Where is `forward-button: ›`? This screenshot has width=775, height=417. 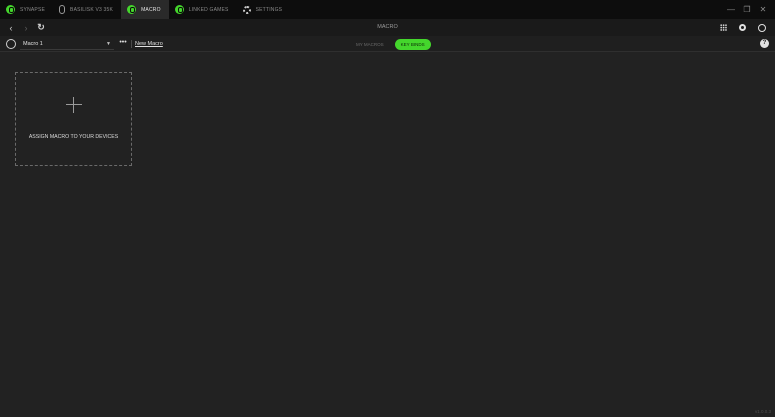
forward-button: › is located at coordinates (26, 27).